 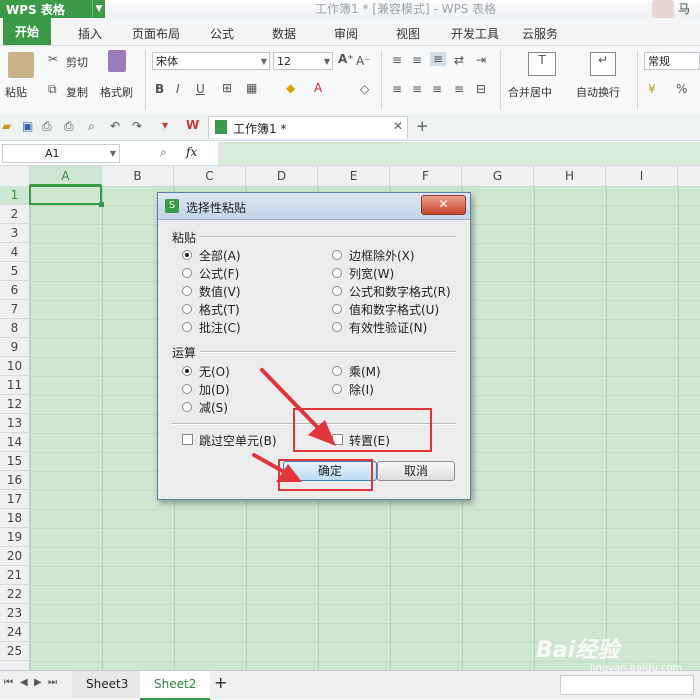 I want to click on annotation-arrows, so click(x=294, y=425).